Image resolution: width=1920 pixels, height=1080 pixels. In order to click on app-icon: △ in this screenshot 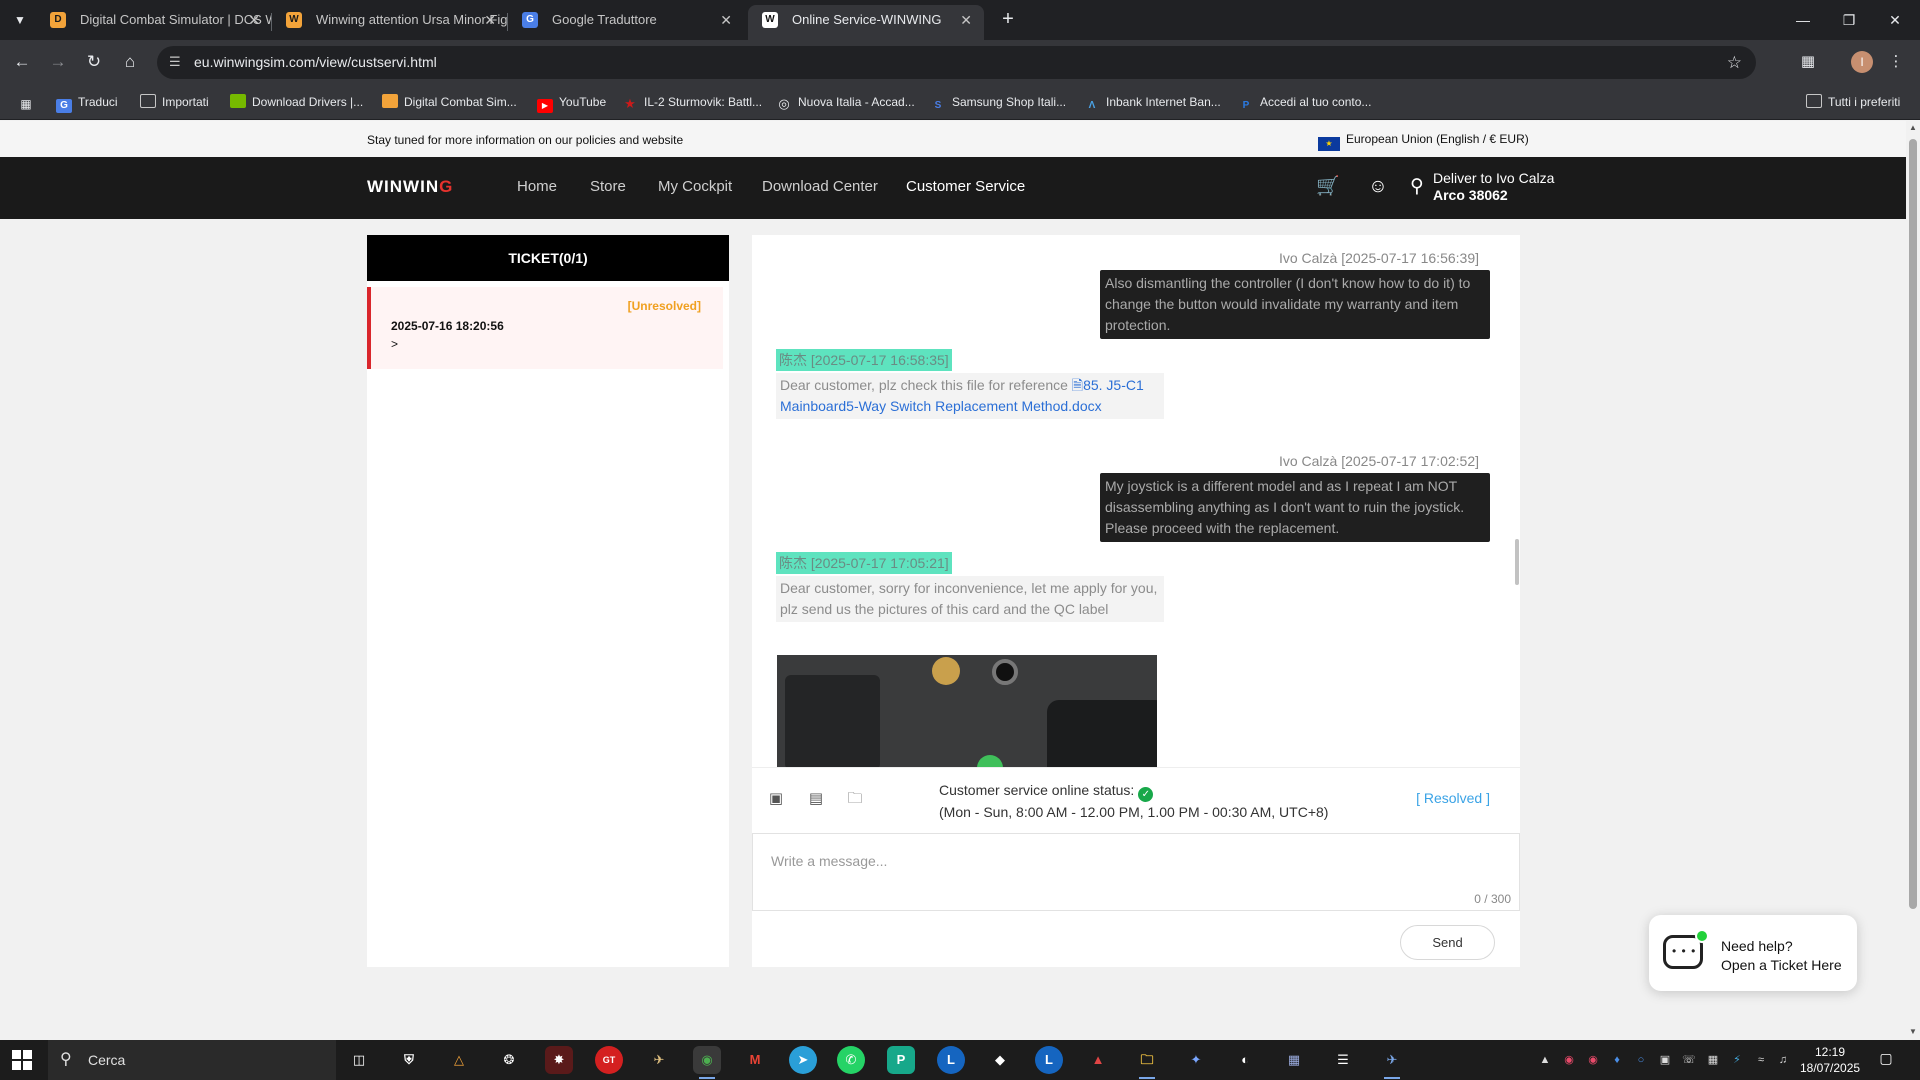, I will do `click(459, 1060)`.